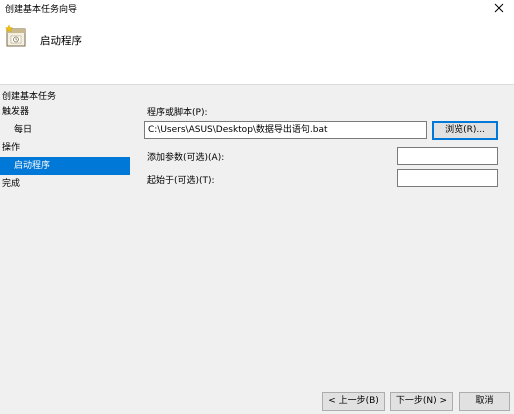 The width and height of the screenshot is (514, 414). I want to click on start-in-label: 起始于(可选)(T):, so click(181, 181).